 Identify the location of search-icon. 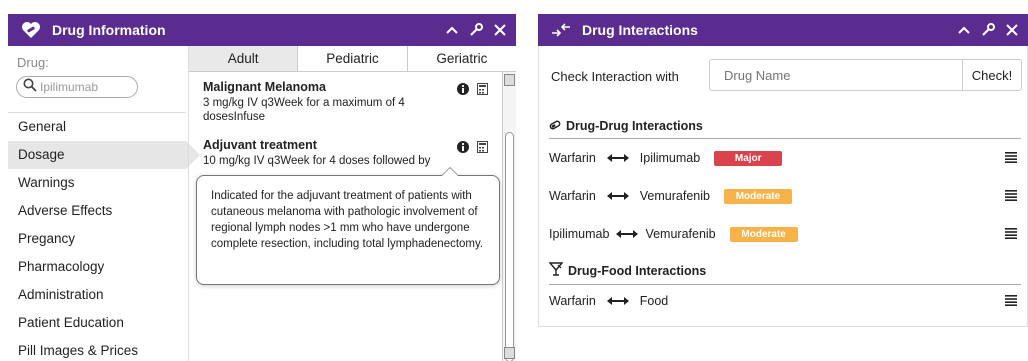
(30, 87).